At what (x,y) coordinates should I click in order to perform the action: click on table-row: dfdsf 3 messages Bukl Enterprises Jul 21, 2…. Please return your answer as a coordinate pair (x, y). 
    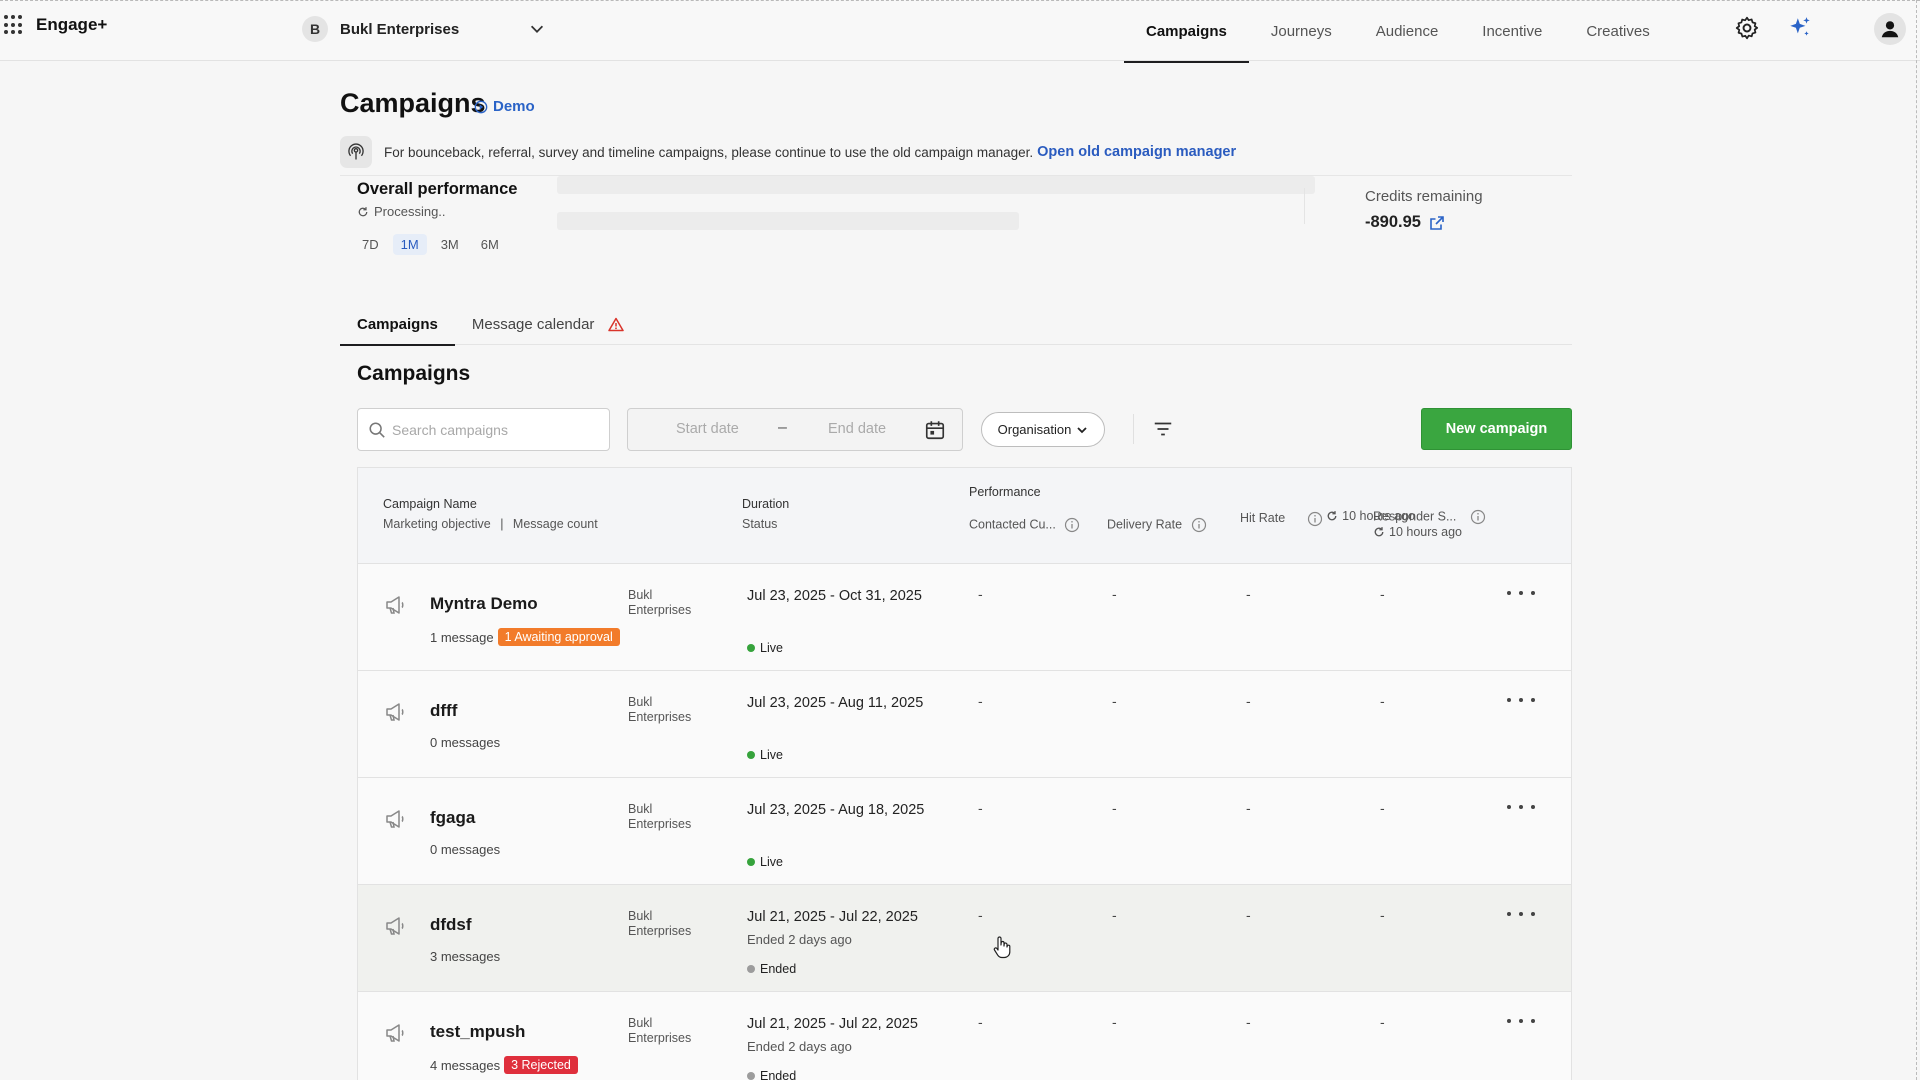
    Looking at the image, I should click on (964, 938).